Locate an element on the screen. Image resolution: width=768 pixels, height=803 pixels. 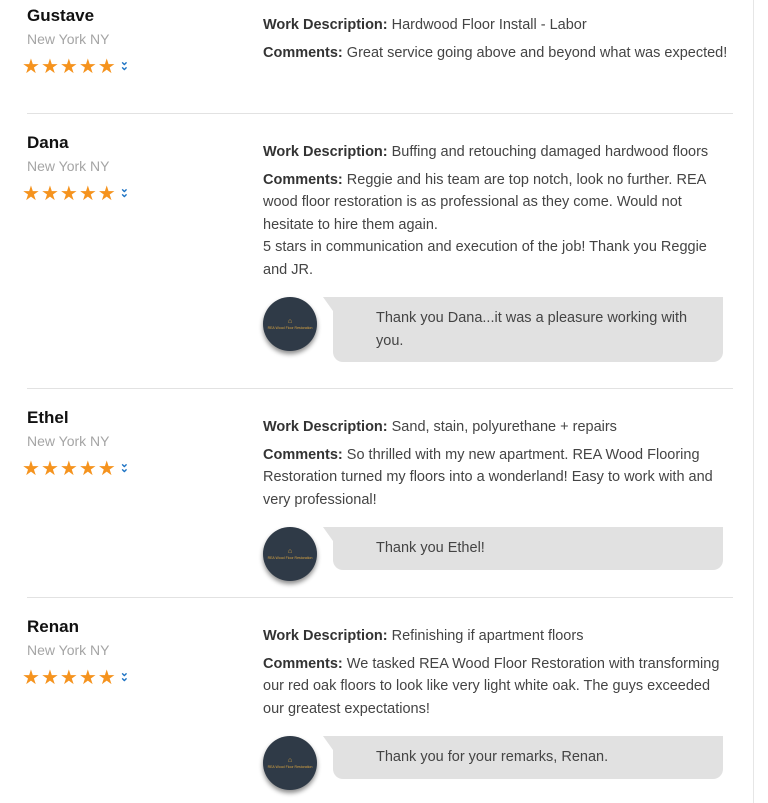
reviewer-name: Renan is located at coordinates (53, 626).